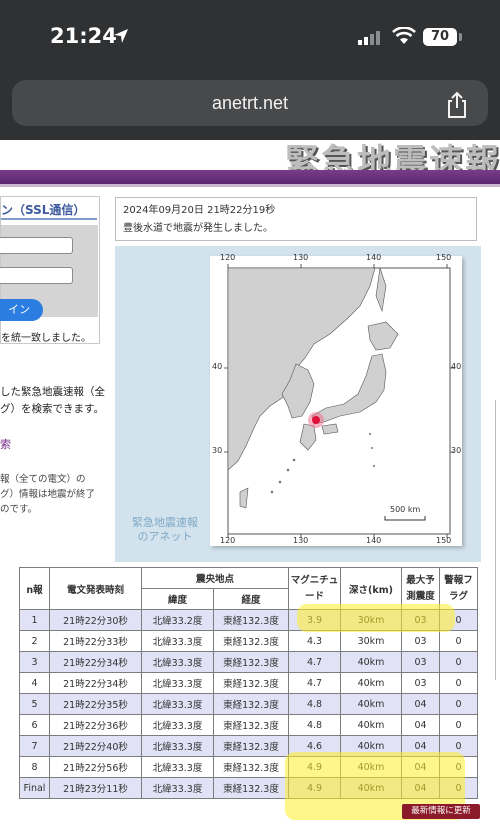  Describe the element at coordinates (250, 185) in the screenshot. I see `header-bar-shadow` at that location.